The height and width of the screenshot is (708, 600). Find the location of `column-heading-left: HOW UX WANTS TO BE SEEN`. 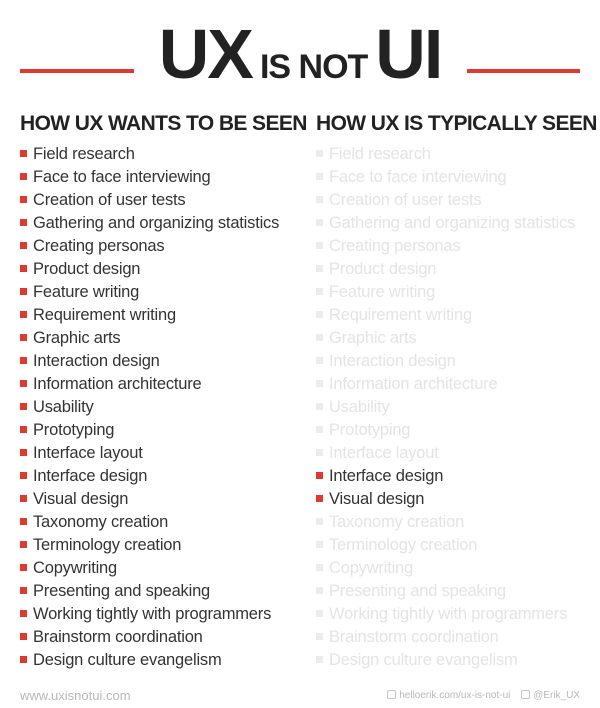

column-heading-left: HOW UX WANTS TO BE SEEN is located at coordinates (163, 123).